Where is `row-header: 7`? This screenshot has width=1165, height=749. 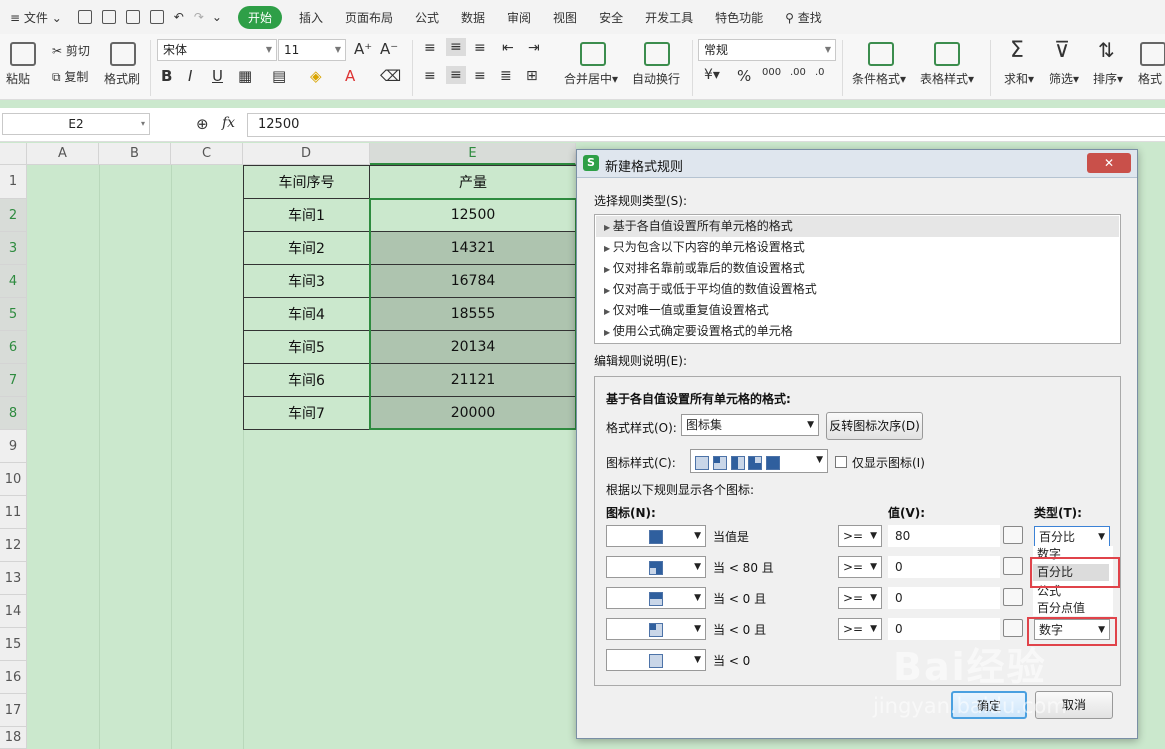 row-header: 7 is located at coordinates (13, 380).